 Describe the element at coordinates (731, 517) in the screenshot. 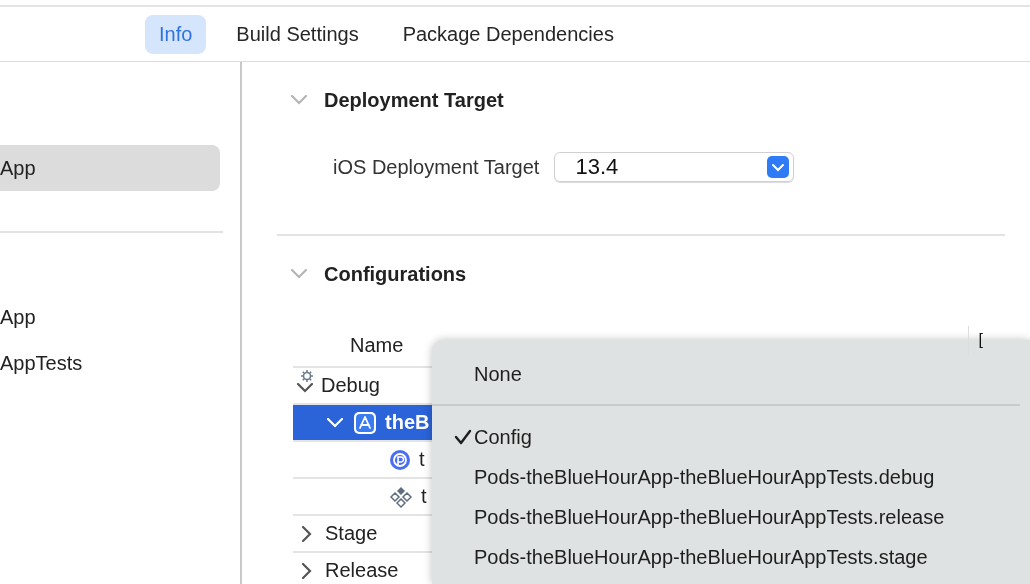

I see `menu-item: Pods-theBlueHourApp-theBlueHourAppTests.release` at that location.